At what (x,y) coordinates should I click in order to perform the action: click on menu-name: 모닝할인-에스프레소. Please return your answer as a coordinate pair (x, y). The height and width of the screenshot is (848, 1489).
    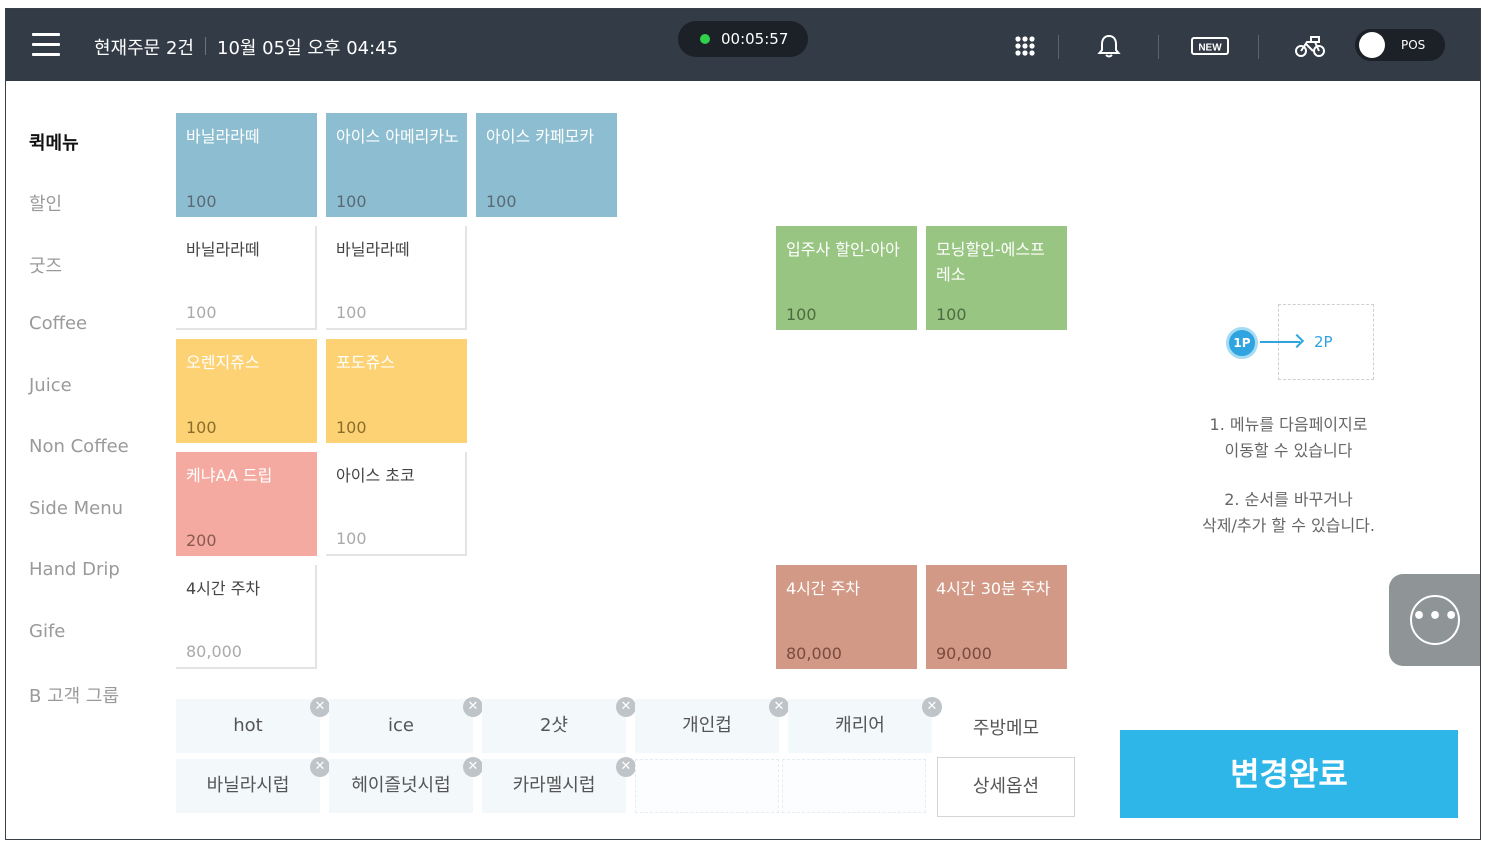
    Looking at the image, I should click on (990, 262).